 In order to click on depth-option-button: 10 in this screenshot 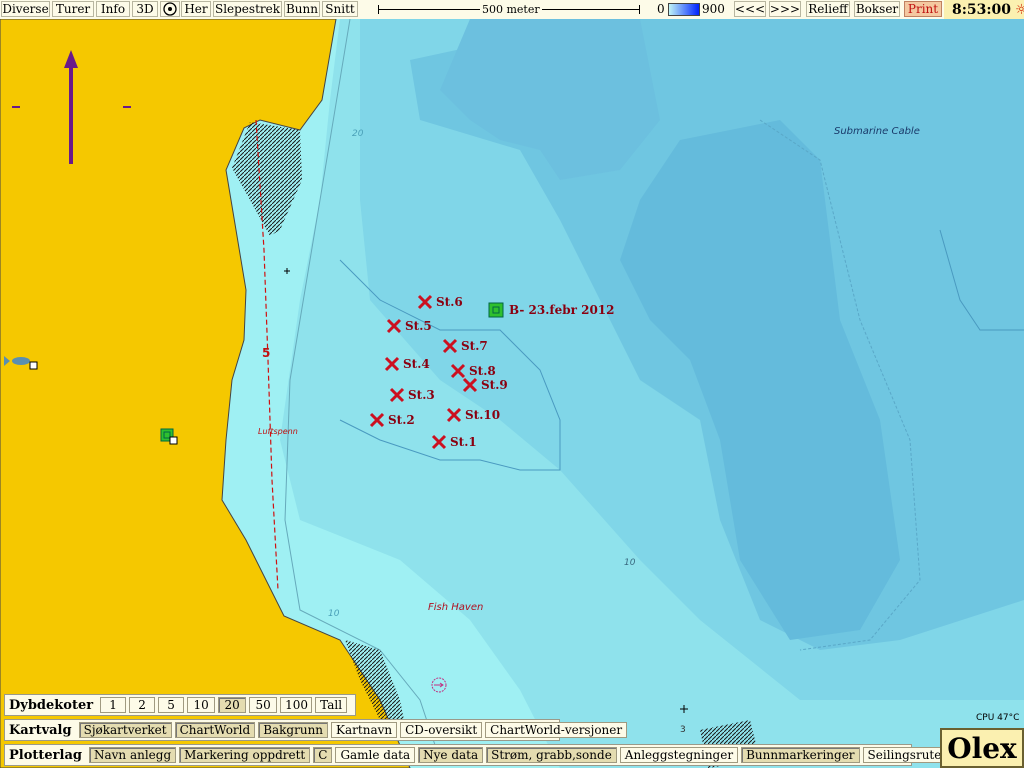, I will do `click(201, 705)`.